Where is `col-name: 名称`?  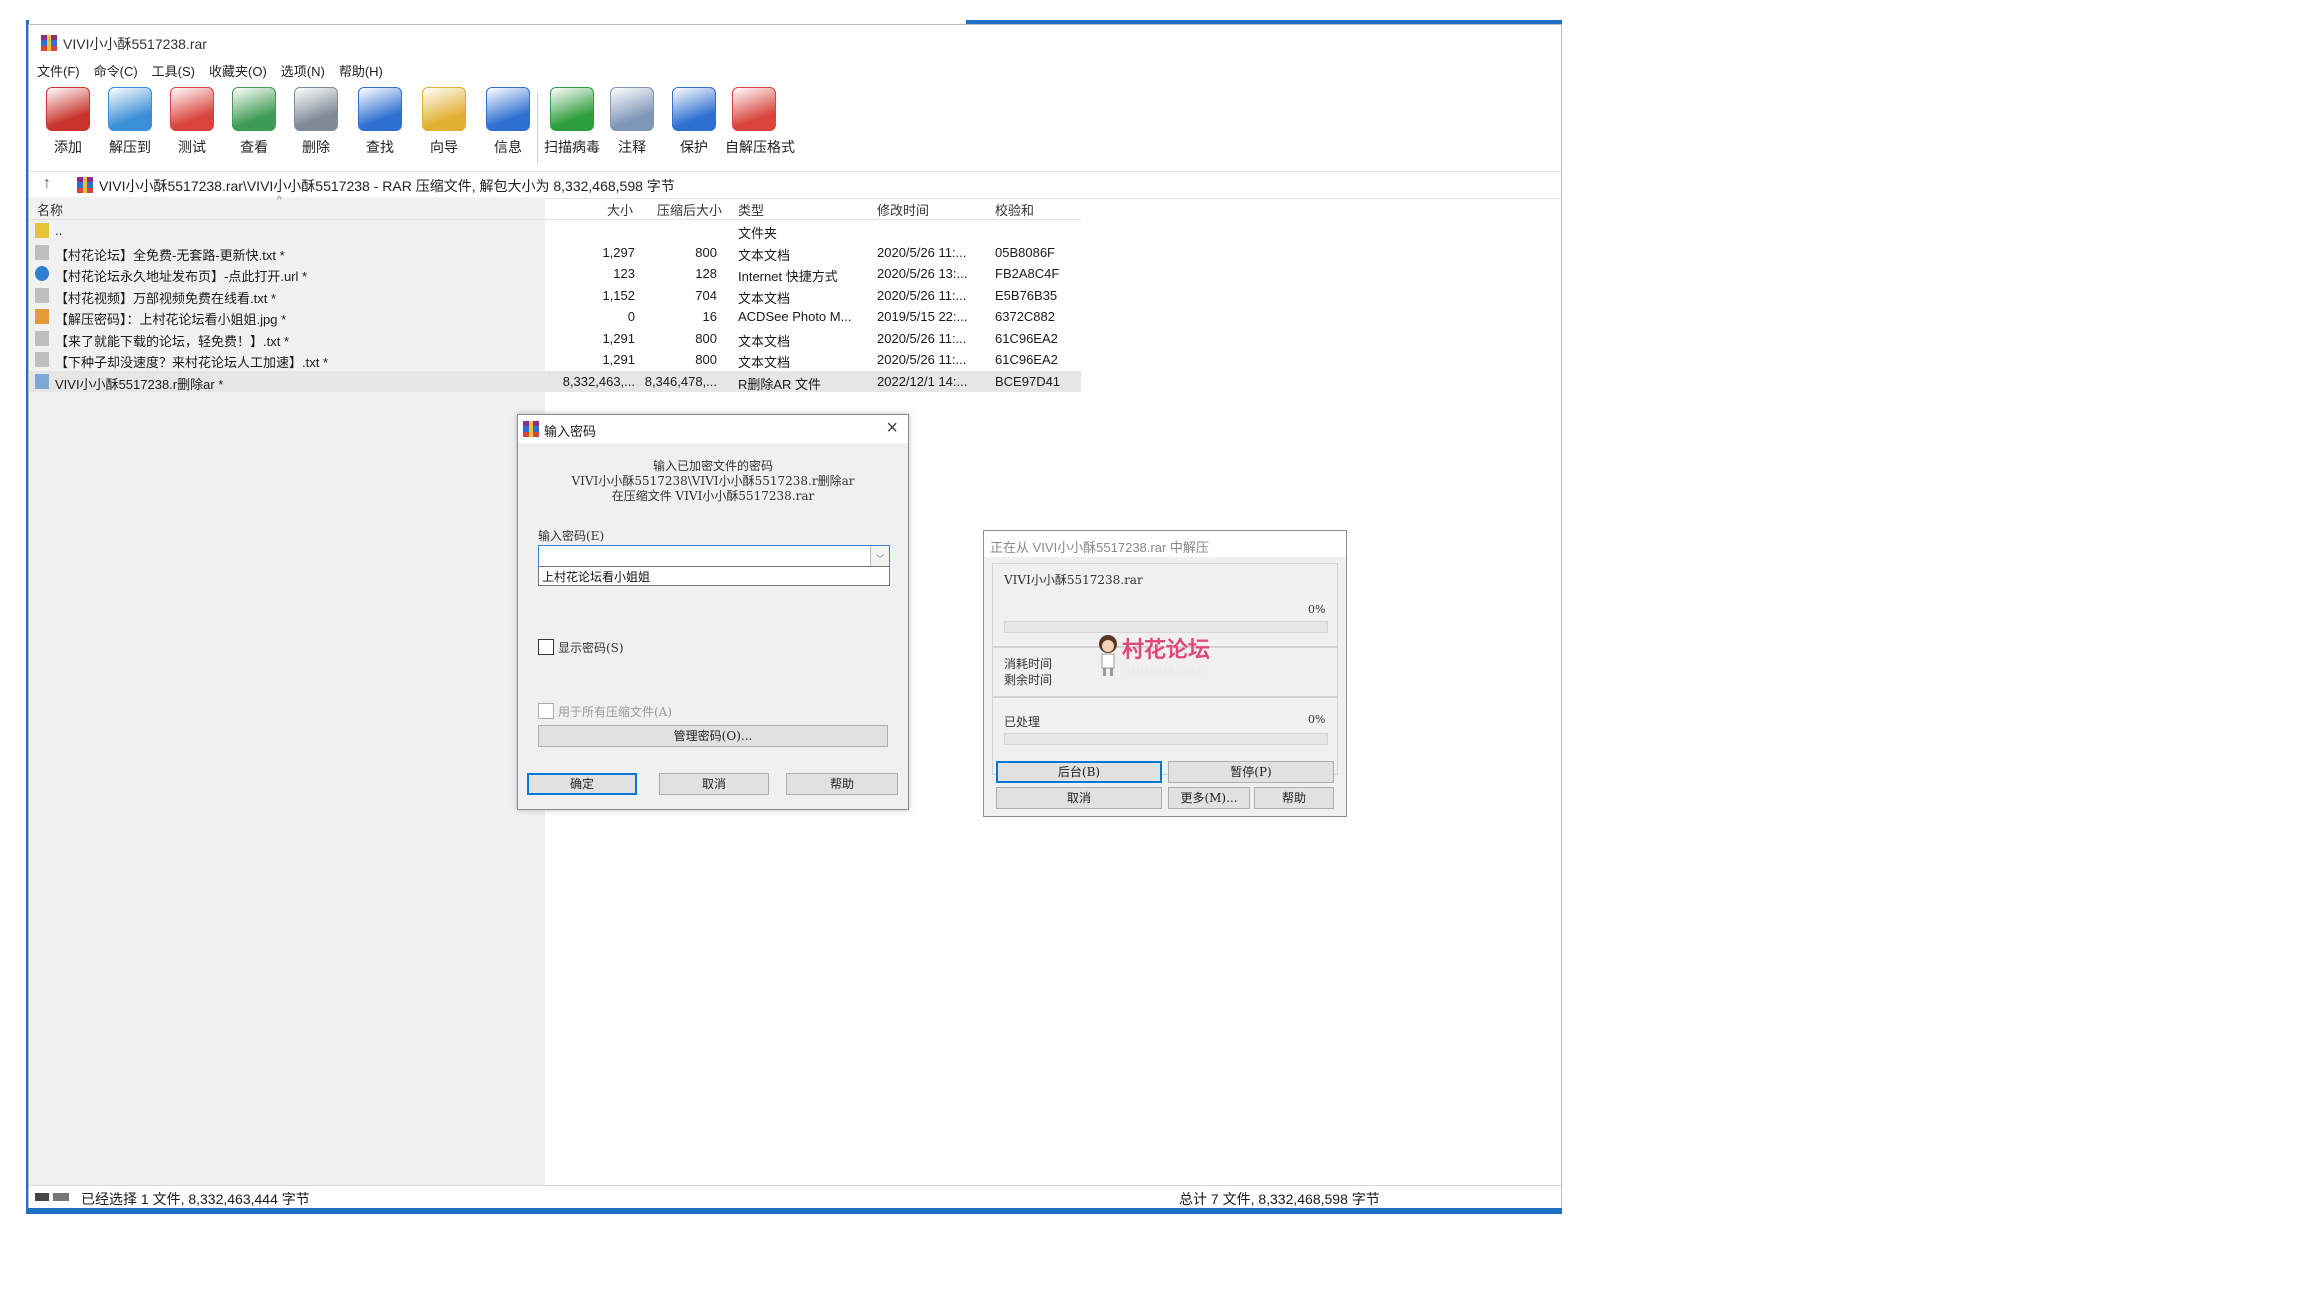 col-name: 名称 is located at coordinates (50, 209).